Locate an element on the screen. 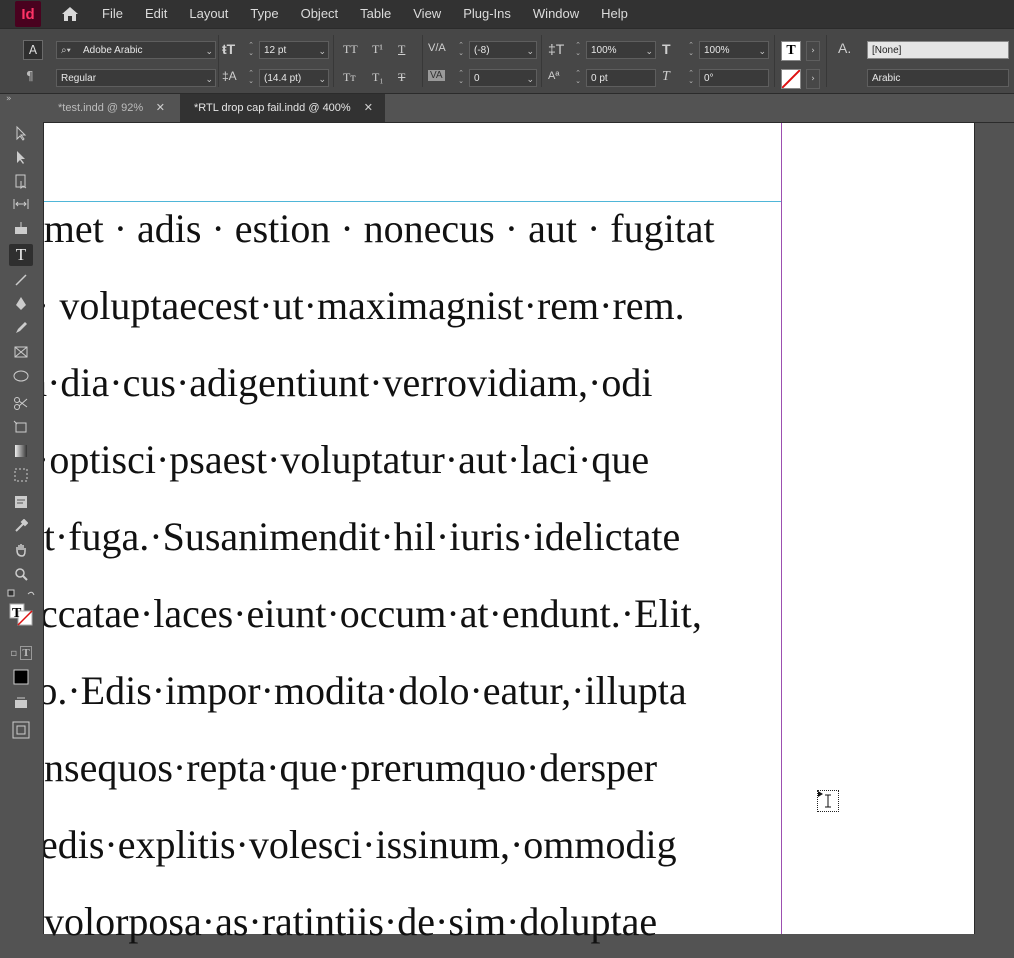 This screenshot has height=958, width=1014. vertical-scale-field: 100% ⌄ is located at coordinates (621, 50).